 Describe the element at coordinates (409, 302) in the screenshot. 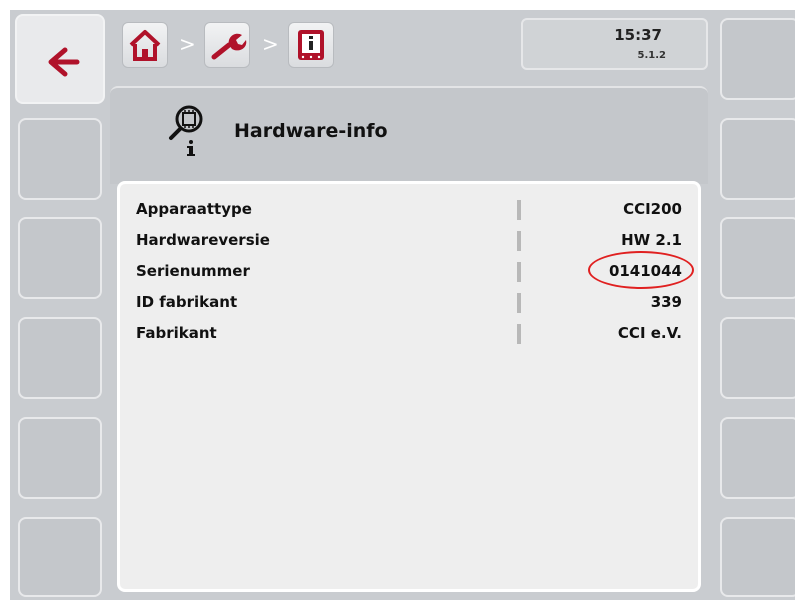

I see `list-item: ID fabrikant 339` at that location.